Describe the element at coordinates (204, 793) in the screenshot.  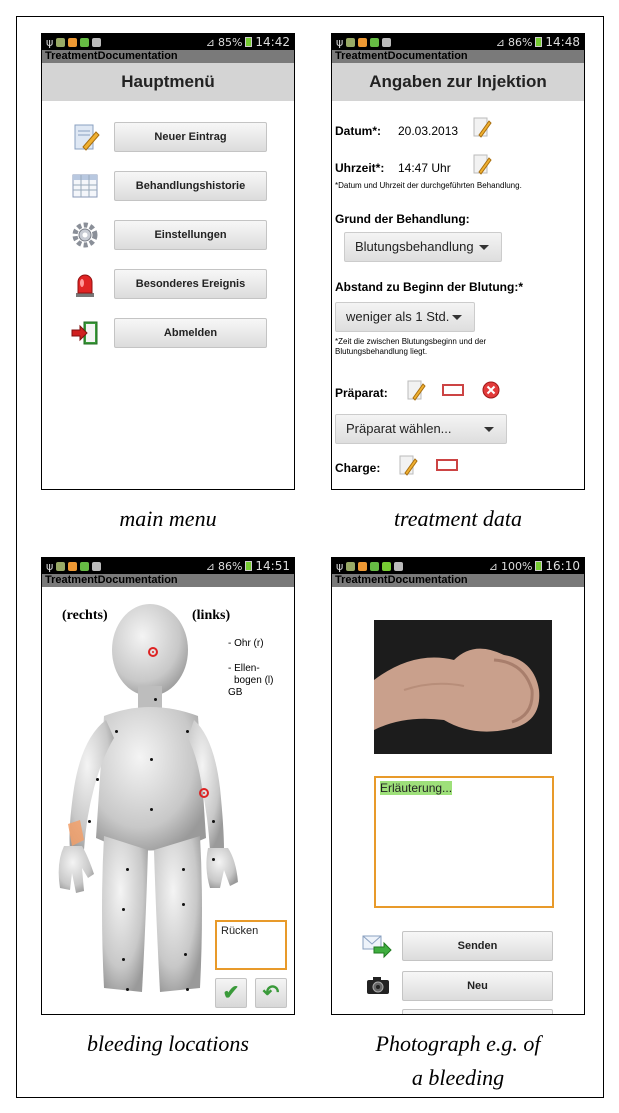
I see `bleeding-marker-elbow` at that location.